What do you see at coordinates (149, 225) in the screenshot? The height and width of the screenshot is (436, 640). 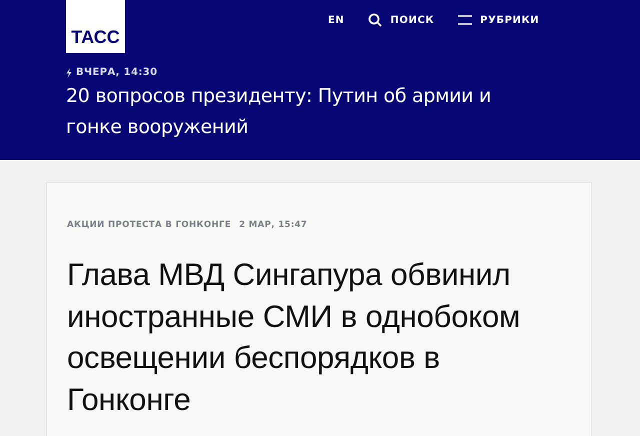 I see `tag-link: АКЦИИ ПРОТЕСТА В ГОНКОНГЕ` at bounding box center [149, 225].